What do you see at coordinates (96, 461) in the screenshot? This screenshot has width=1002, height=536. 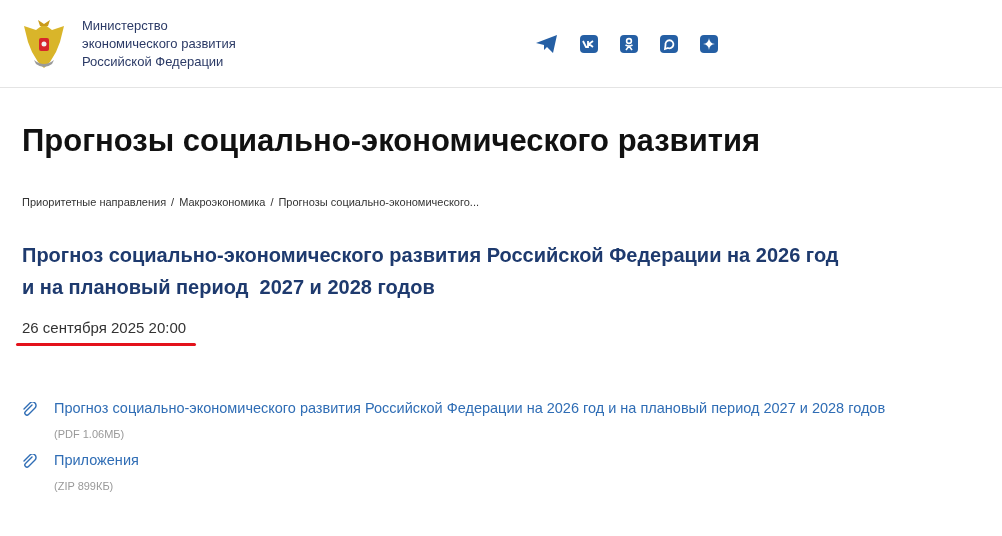 I see `attachment-link: Приложения` at bounding box center [96, 461].